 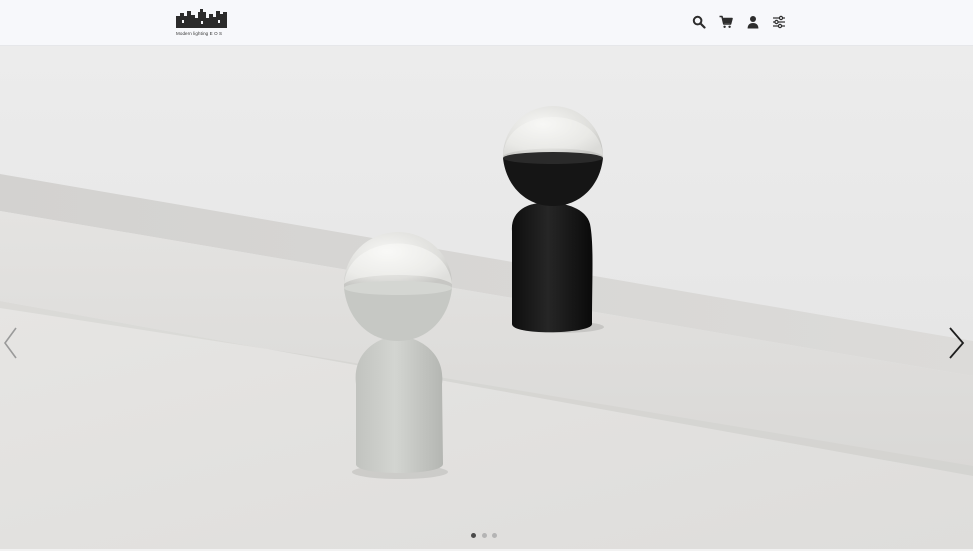 I want to click on search-icon, so click(x=700, y=23).